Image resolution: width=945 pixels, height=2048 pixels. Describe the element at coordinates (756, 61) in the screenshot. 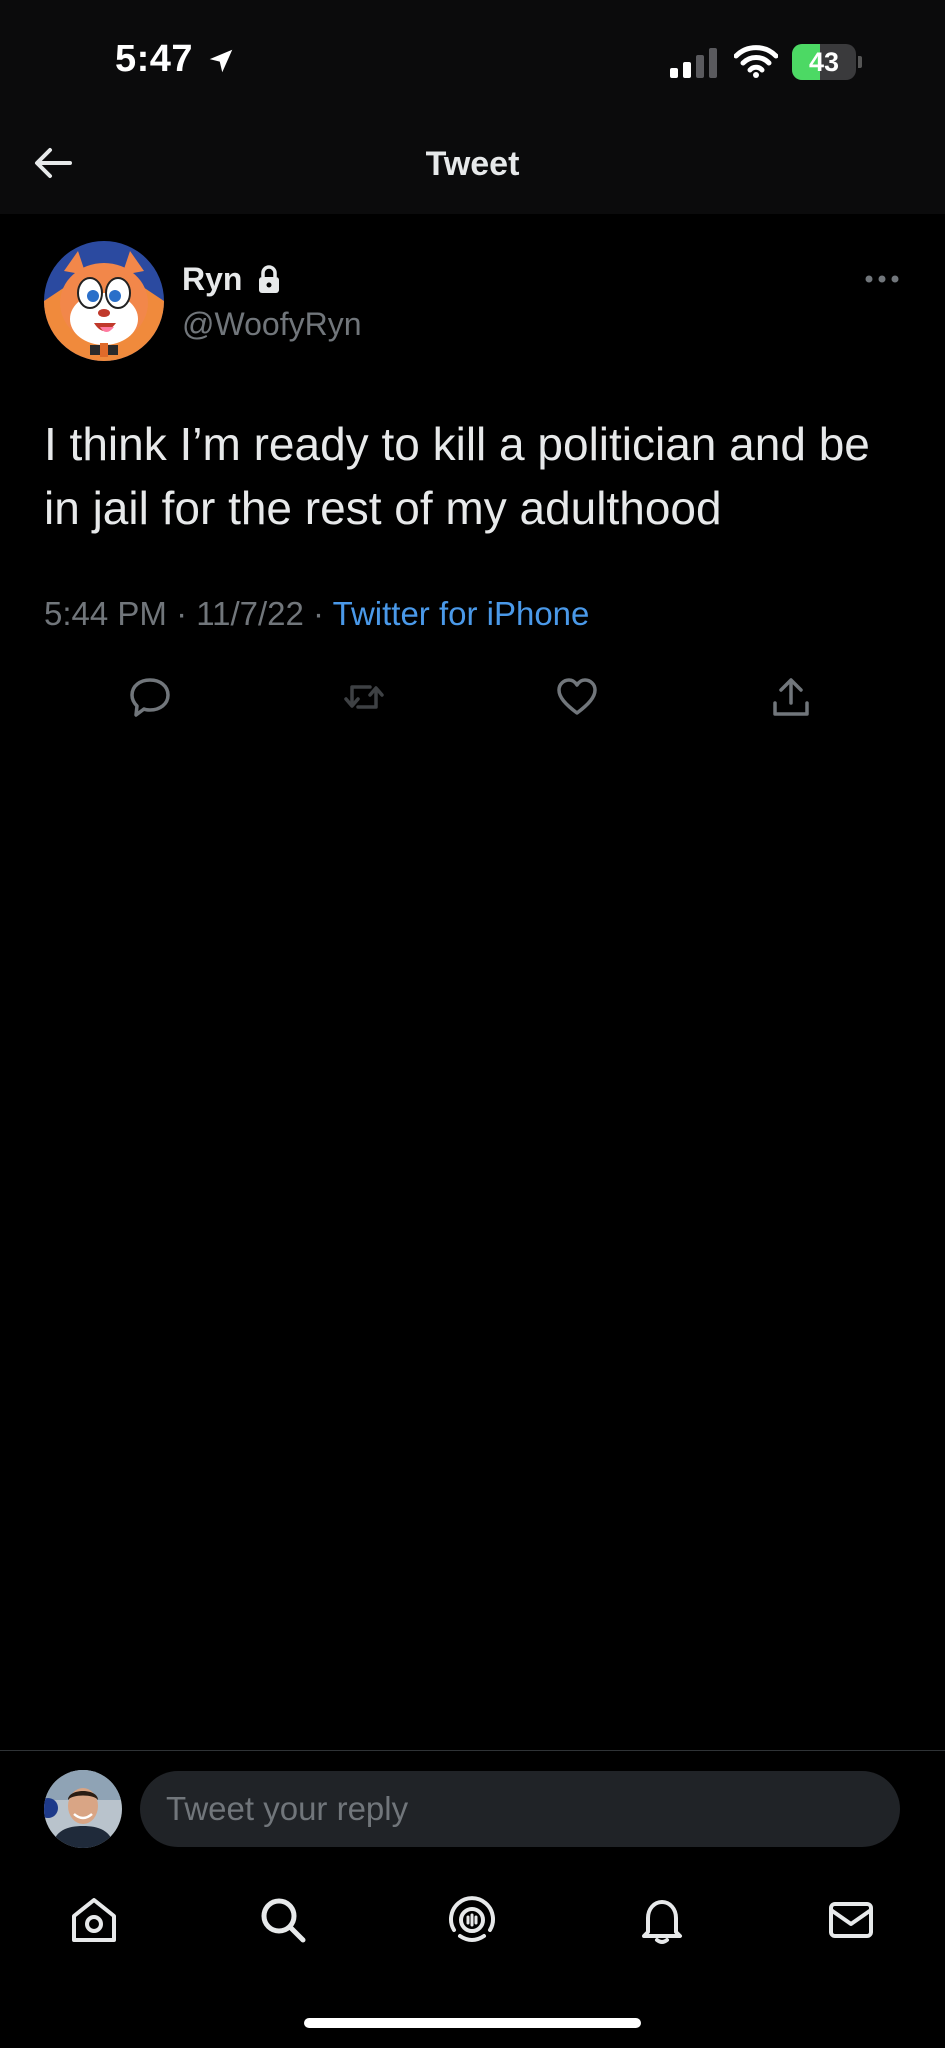

I see `wifi-icon` at that location.